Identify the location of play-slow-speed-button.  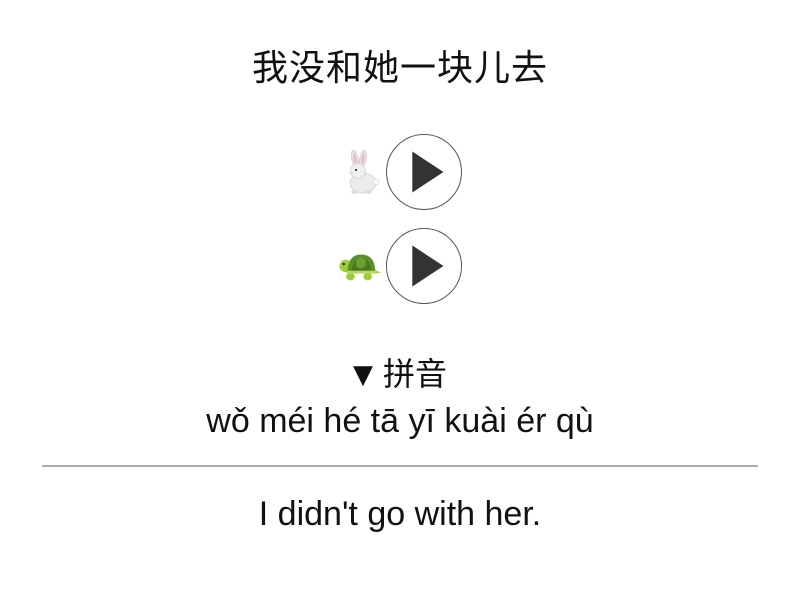
(424, 266).